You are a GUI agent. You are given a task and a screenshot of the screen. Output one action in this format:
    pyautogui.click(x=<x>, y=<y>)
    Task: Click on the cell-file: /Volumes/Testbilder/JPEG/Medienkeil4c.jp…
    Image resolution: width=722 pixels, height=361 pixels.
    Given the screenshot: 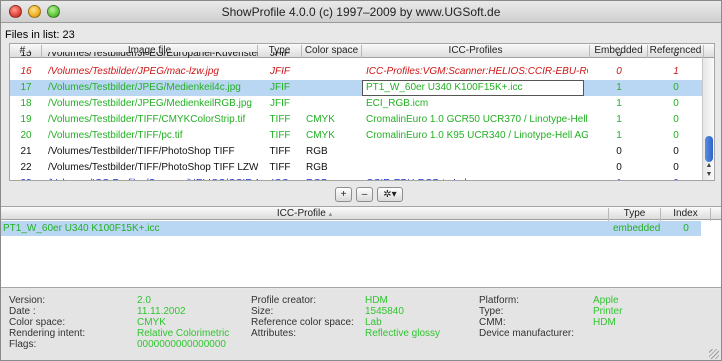 What is the action you would take?
    pyautogui.click(x=144, y=87)
    